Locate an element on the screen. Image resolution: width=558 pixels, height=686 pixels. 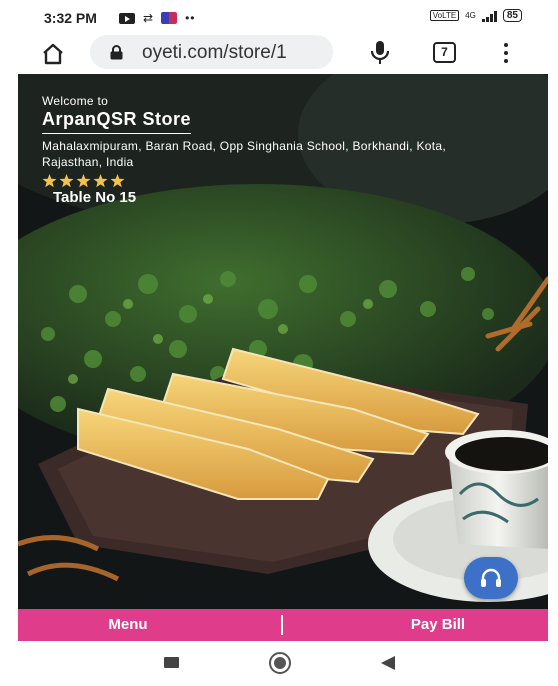
home-circle-icon is located at coordinates (280, 663).